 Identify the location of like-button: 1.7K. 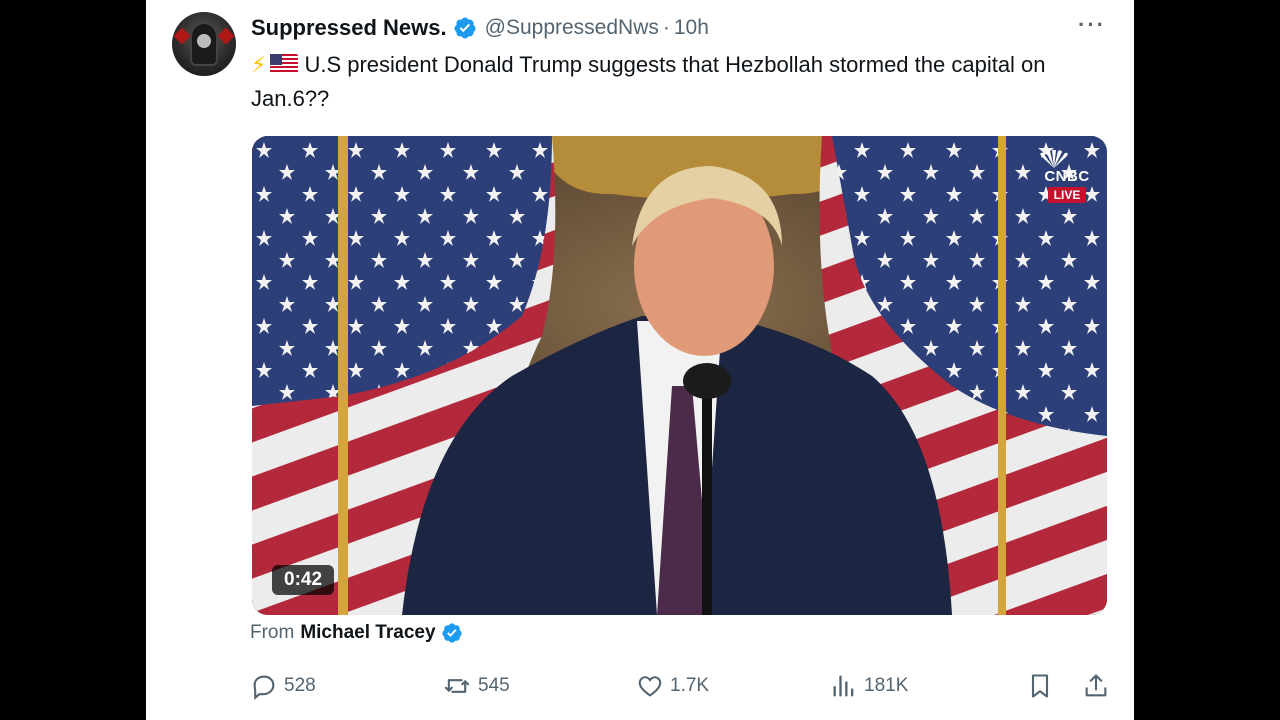
(672, 686).